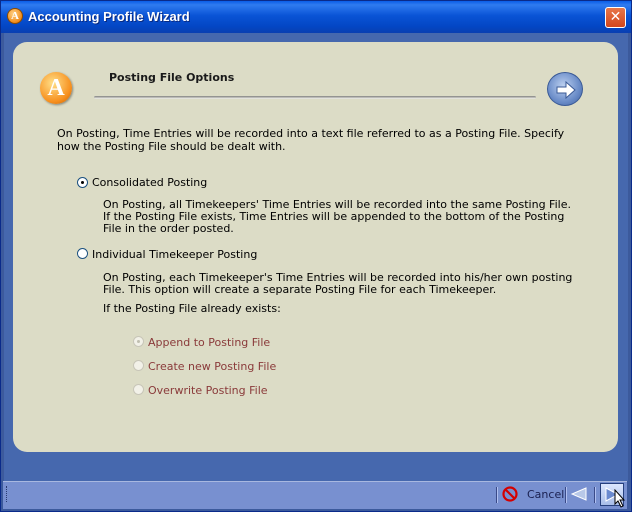 The image size is (632, 512). What do you see at coordinates (510, 494) in the screenshot?
I see `cancel-icon` at bounding box center [510, 494].